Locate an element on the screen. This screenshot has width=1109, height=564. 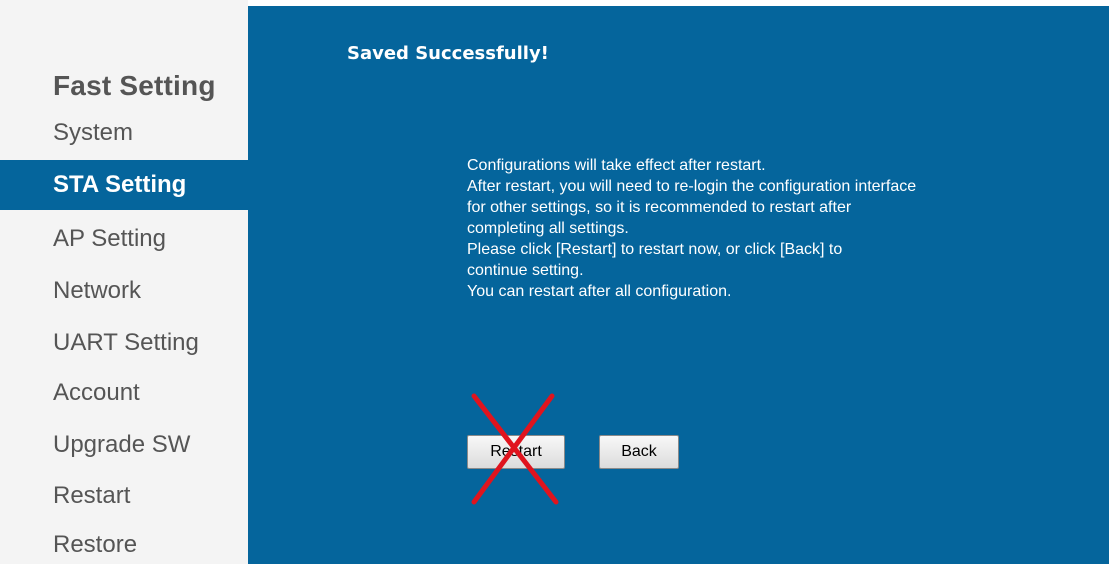
sidebar-item-ap-setting: AP Setting is located at coordinates (124, 239).